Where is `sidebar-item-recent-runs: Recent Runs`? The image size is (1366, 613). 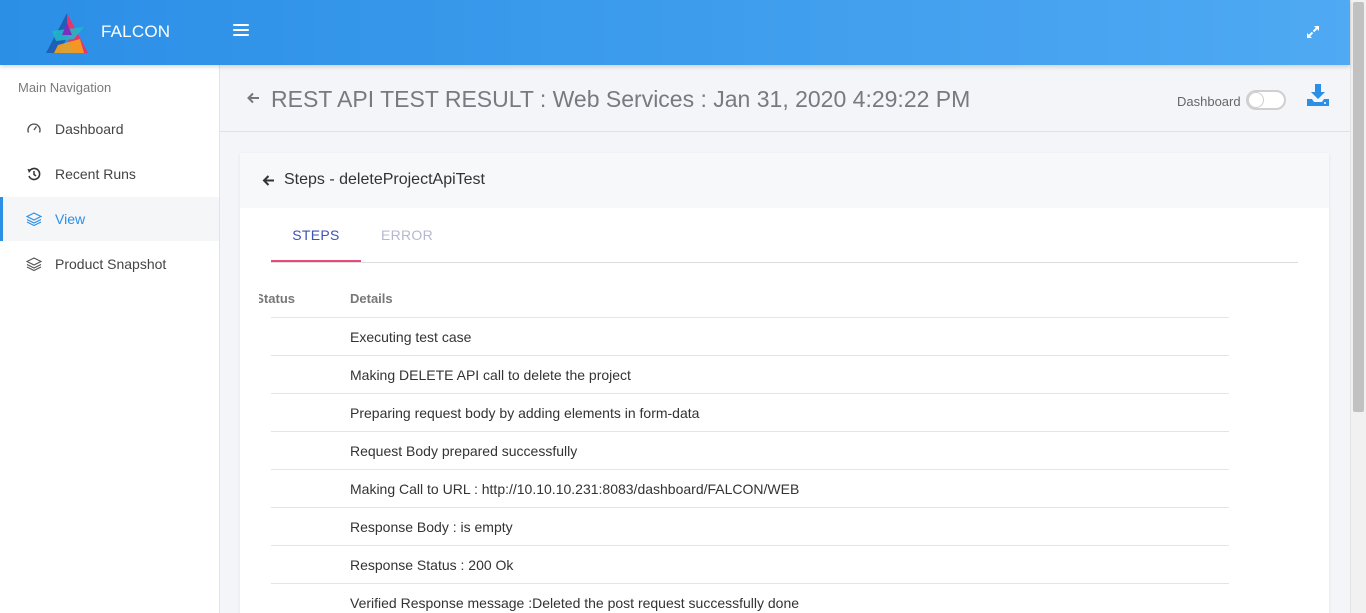 sidebar-item-recent-runs: Recent Runs is located at coordinates (109, 174).